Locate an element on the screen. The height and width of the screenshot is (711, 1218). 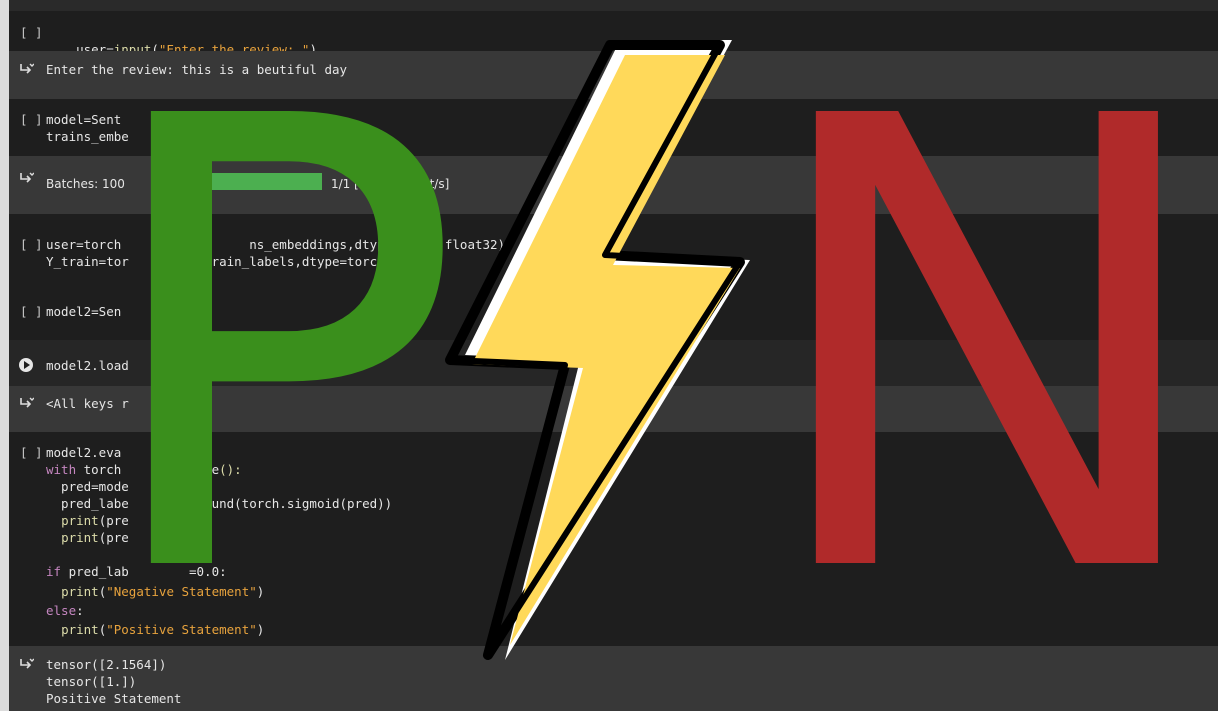
code-line: else: is located at coordinates (65, 610).